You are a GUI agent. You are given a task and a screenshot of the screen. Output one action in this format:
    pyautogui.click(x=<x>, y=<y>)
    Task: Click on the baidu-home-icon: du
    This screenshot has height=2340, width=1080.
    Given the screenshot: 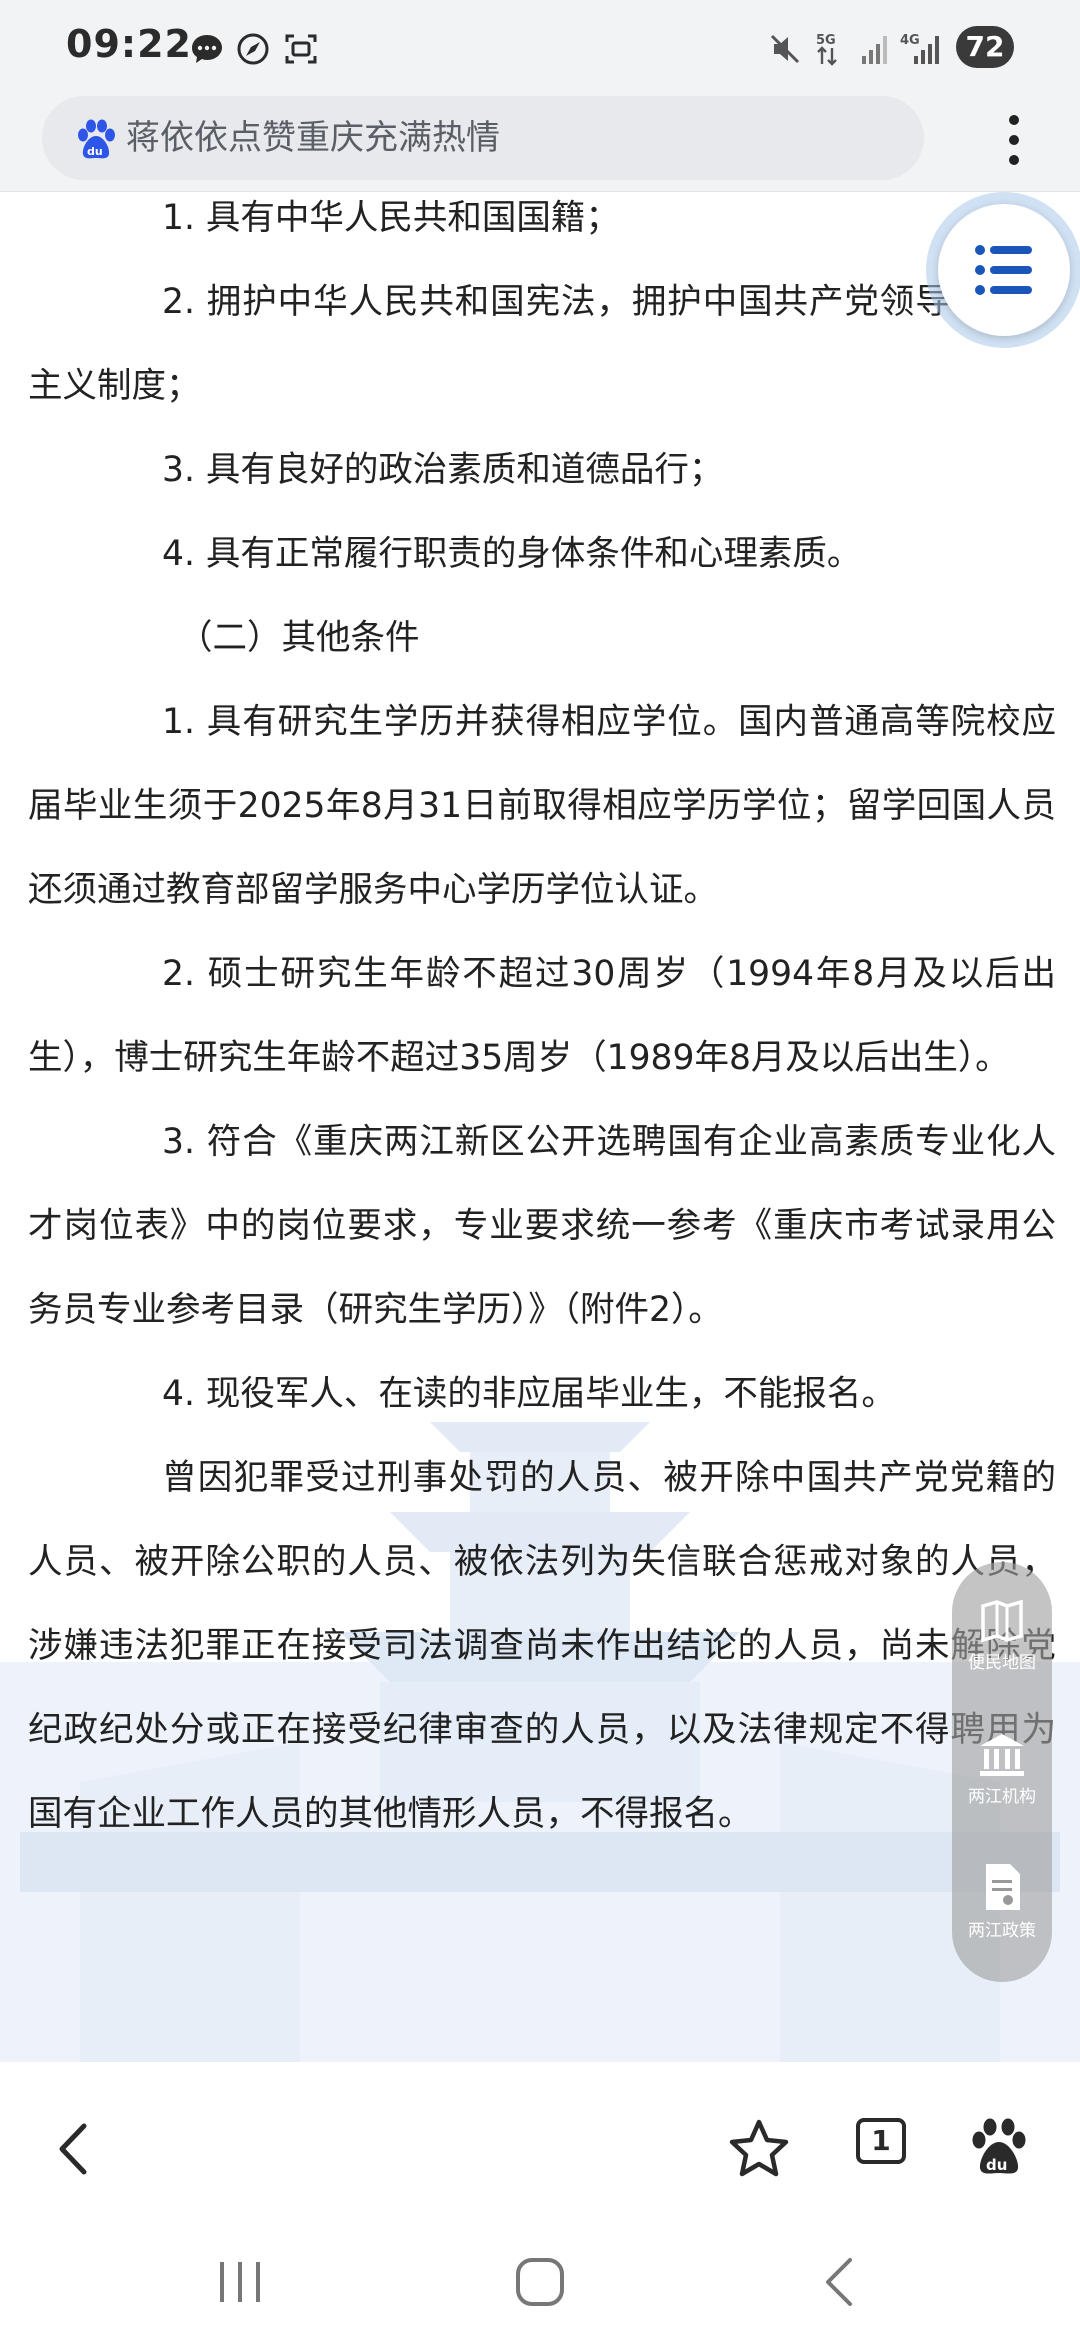 What is the action you would take?
    pyautogui.click(x=999, y=2149)
    